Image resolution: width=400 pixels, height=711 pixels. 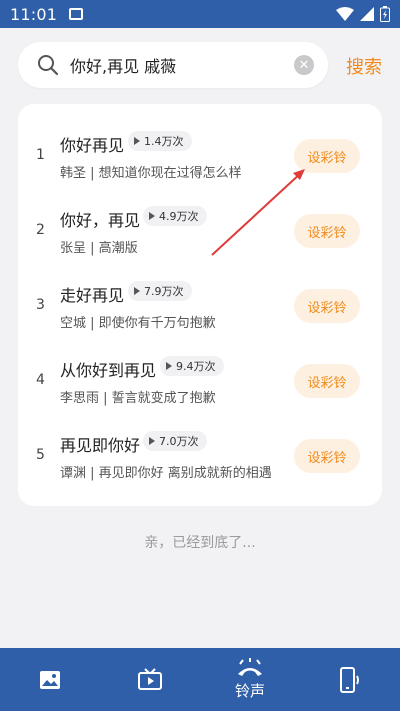 I want to click on item-index: 3, so click(x=40, y=305).